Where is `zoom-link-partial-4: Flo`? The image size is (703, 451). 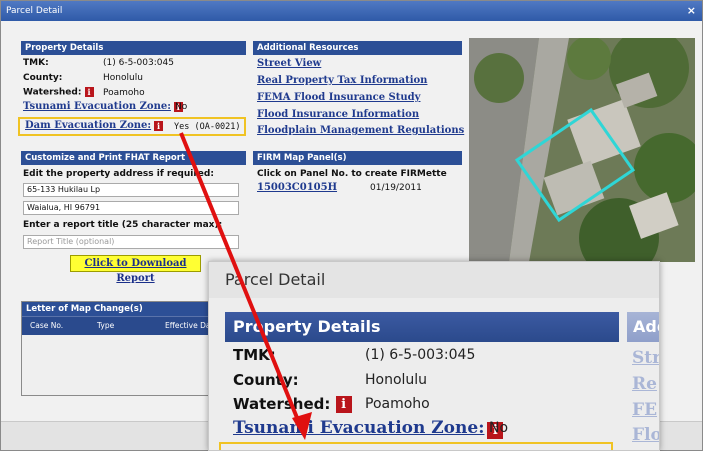
zoom-link-partial-4: Flo is located at coordinates (645, 435).